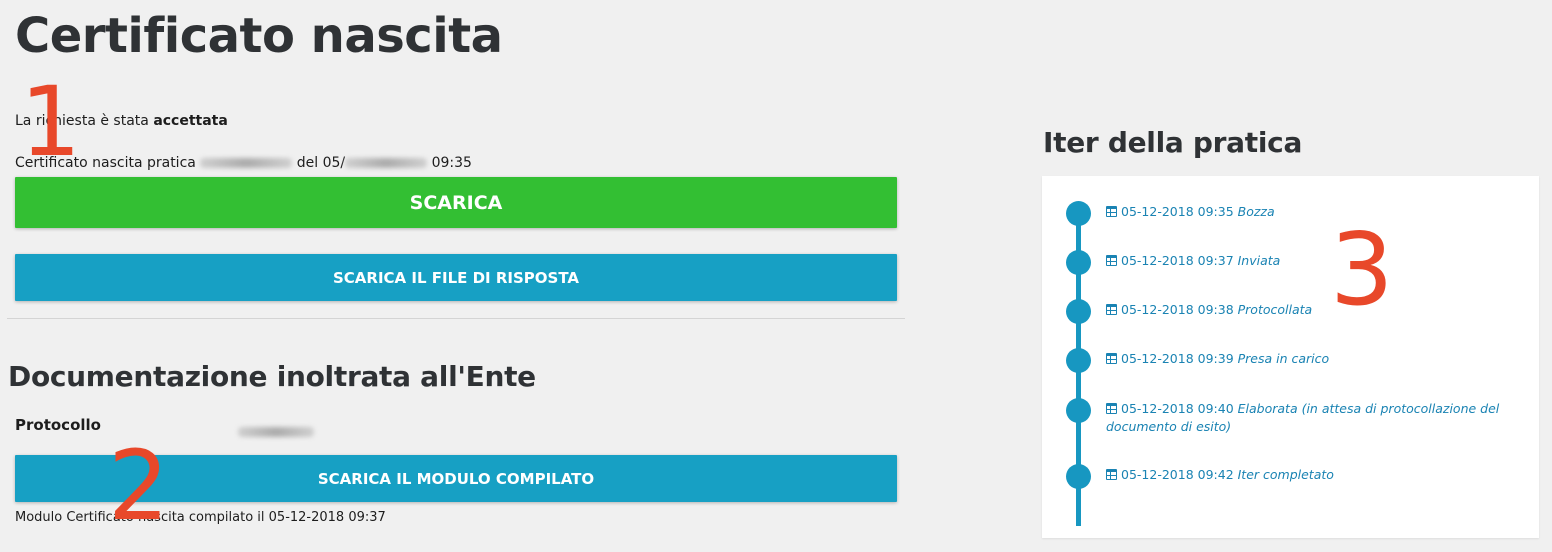  I want to click on documentation-title: Documentazione inoltrata all'Ente, so click(272, 376).